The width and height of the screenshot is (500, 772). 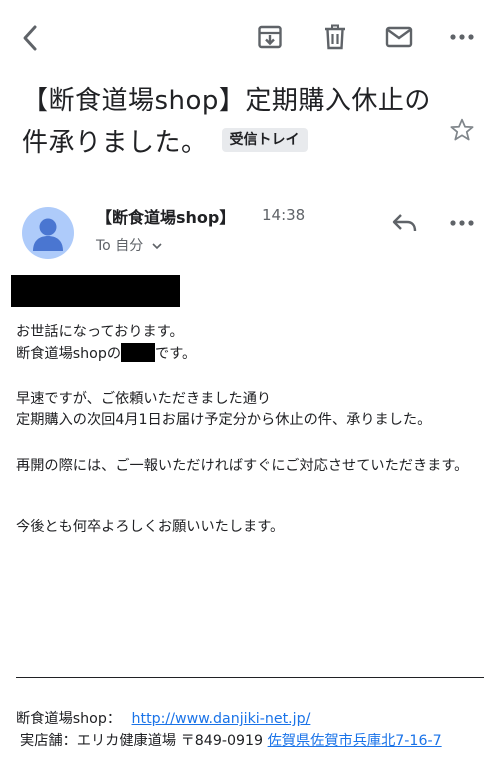 I want to click on archive-icon, so click(x=270, y=37).